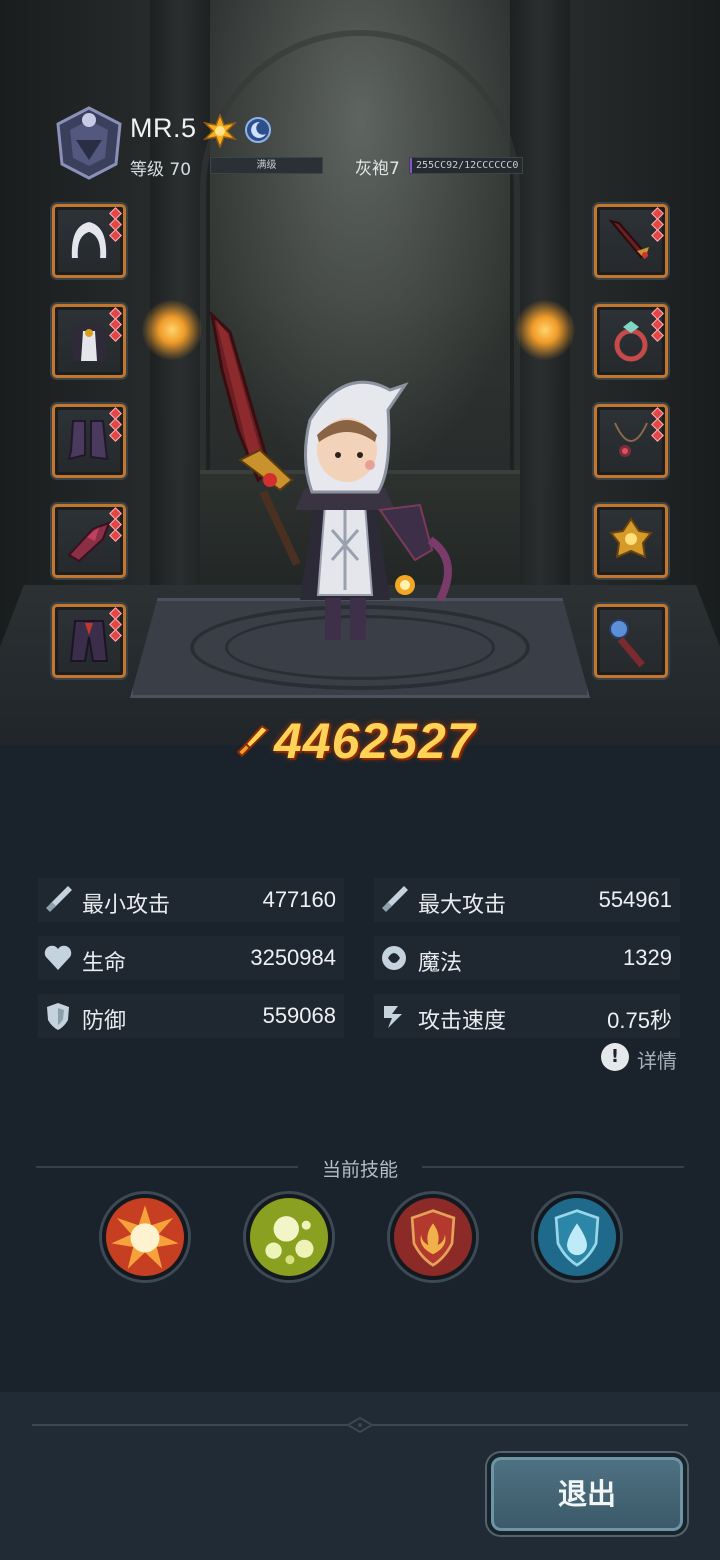 The image size is (720, 1560). What do you see at coordinates (628, 239) in the screenshot?
I see `sword-item-icon` at bounding box center [628, 239].